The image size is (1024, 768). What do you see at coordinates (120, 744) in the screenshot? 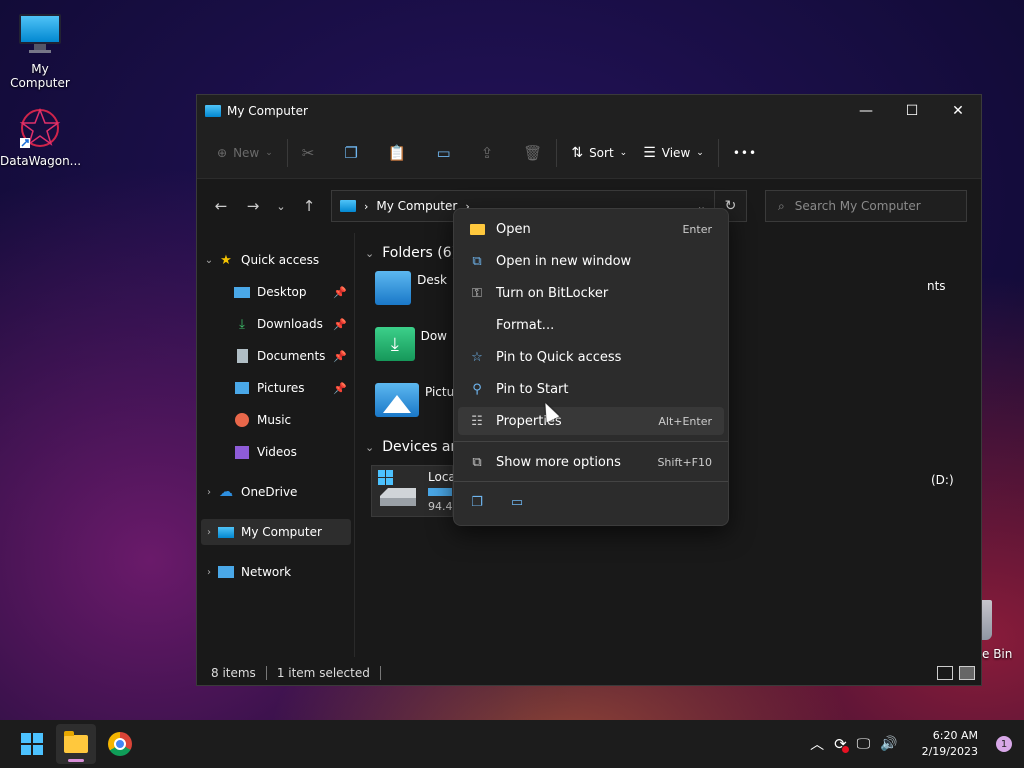
I see `taskbar-chrome` at bounding box center [120, 744].